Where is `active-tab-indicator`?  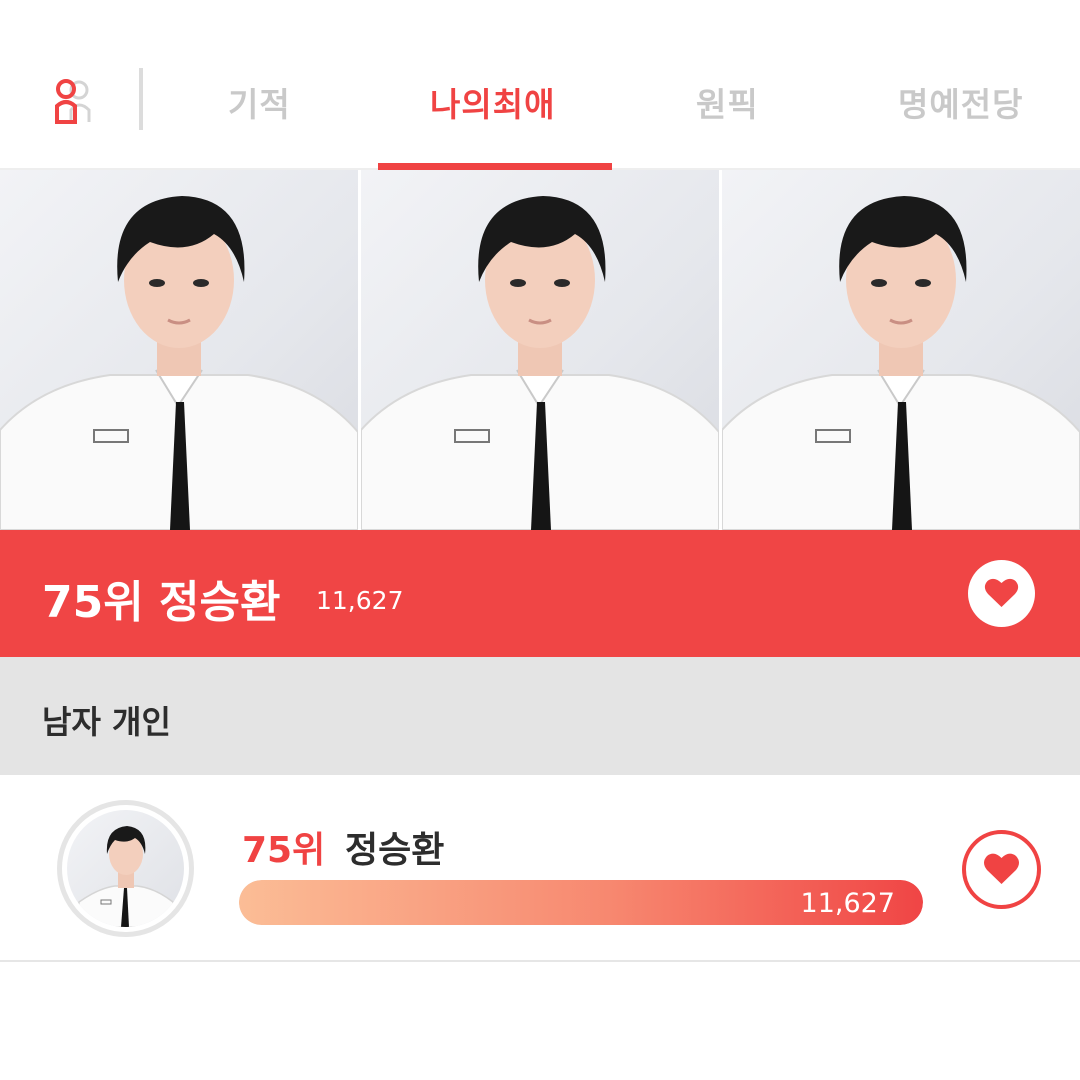 active-tab-indicator is located at coordinates (495, 166).